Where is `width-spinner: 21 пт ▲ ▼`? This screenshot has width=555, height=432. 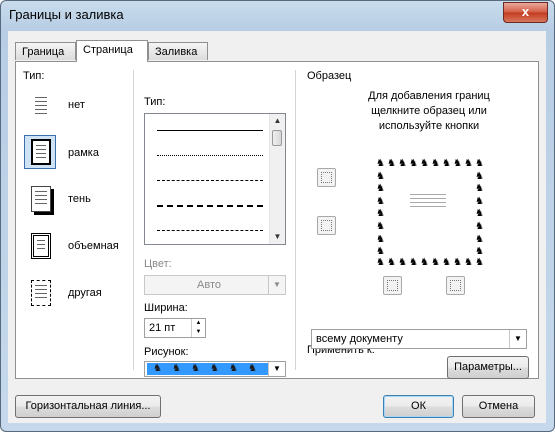
width-spinner: 21 пт ▲ ▼ is located at coordinates (175, 328).